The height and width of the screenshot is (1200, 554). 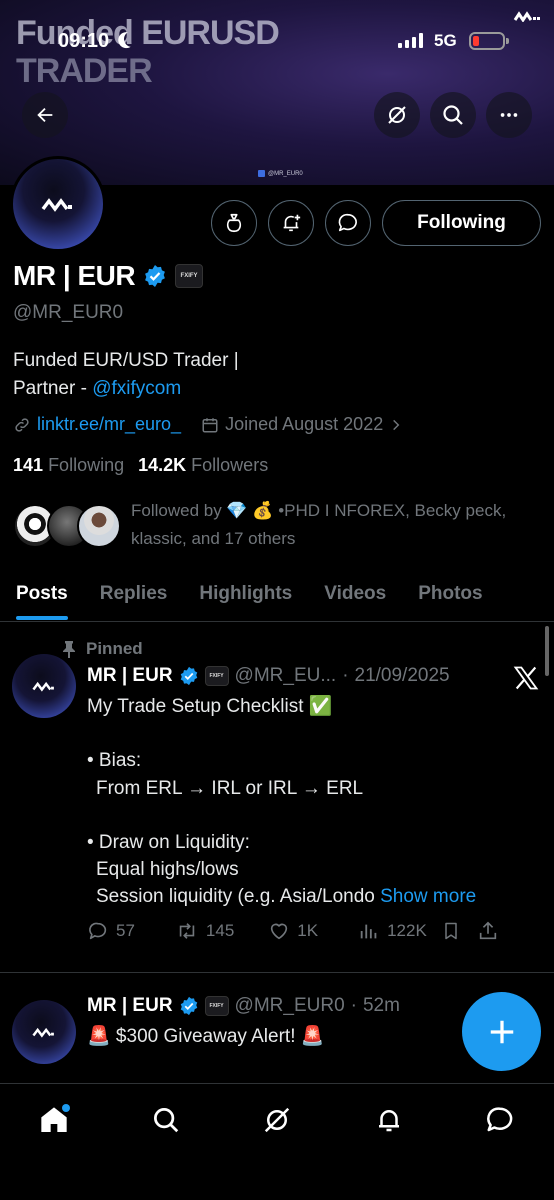 I want to click on signal-icon, so click(x=410, y=40).